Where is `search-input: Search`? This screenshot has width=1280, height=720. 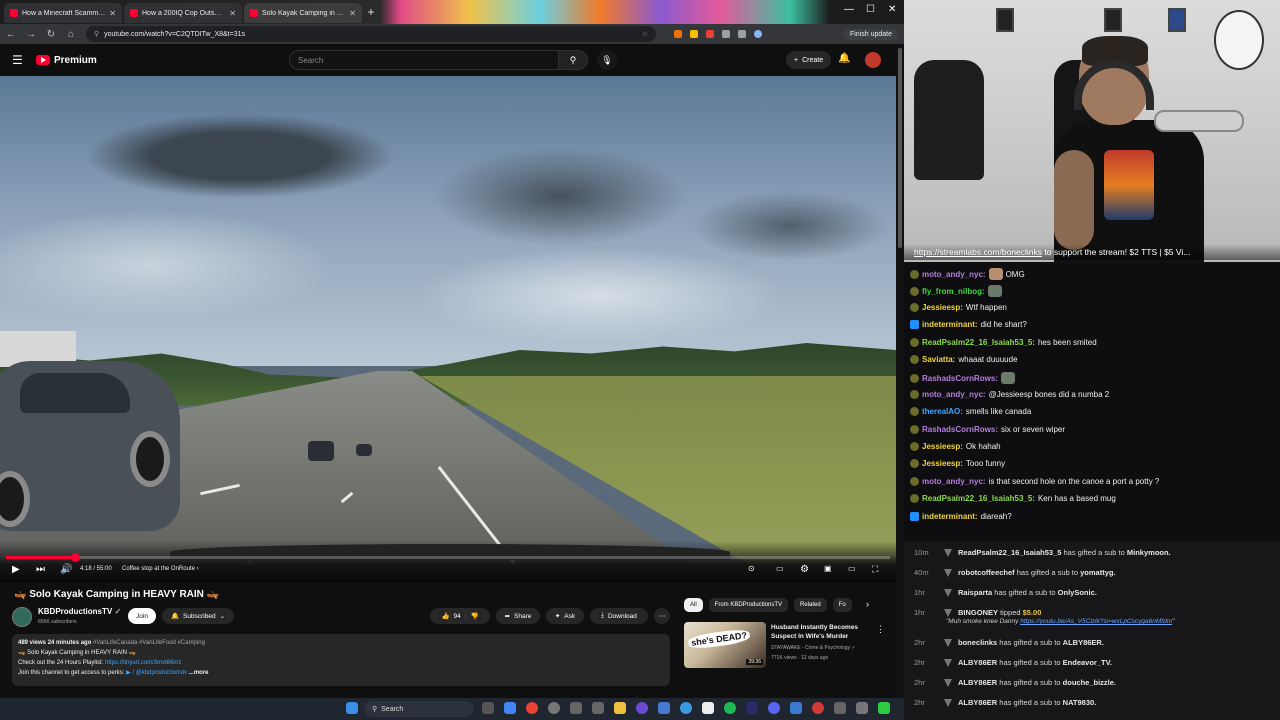 search-input: Search is located at coordinates (424, 60).